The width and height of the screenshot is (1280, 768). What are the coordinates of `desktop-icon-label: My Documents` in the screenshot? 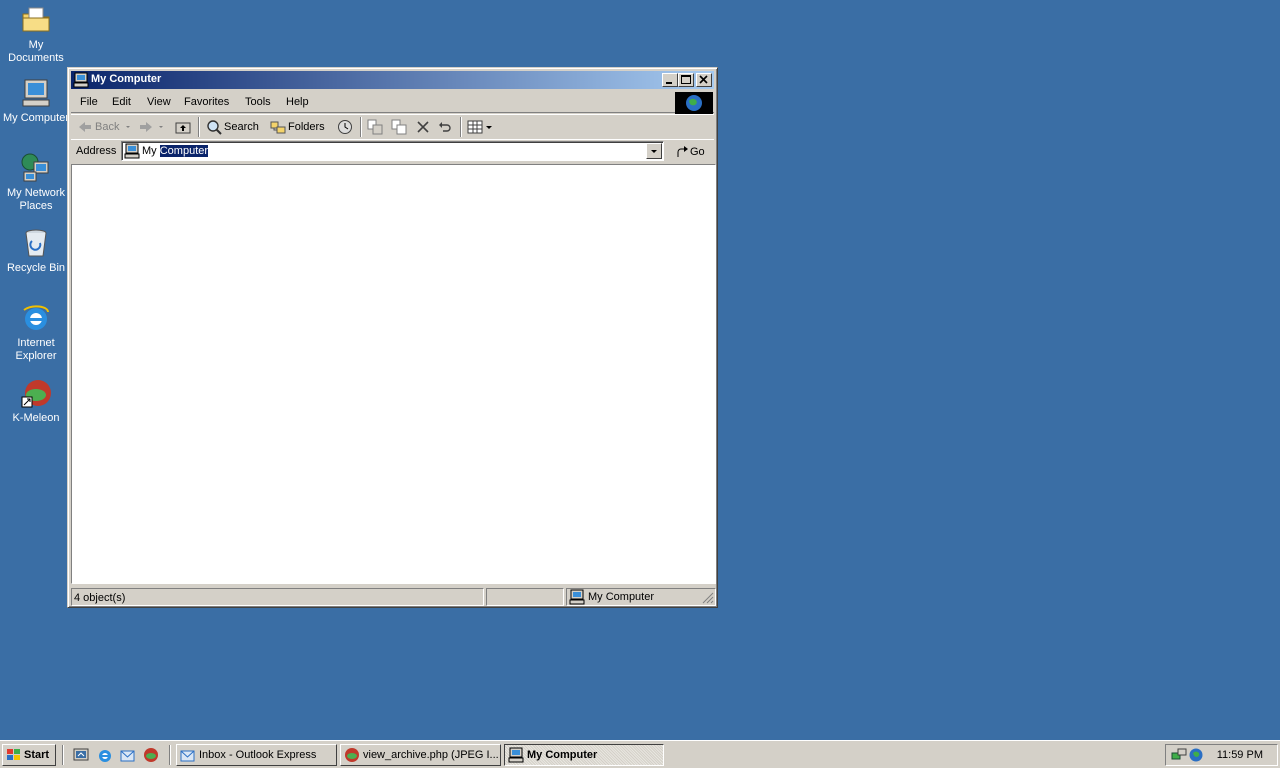 It's located at (36, 51).